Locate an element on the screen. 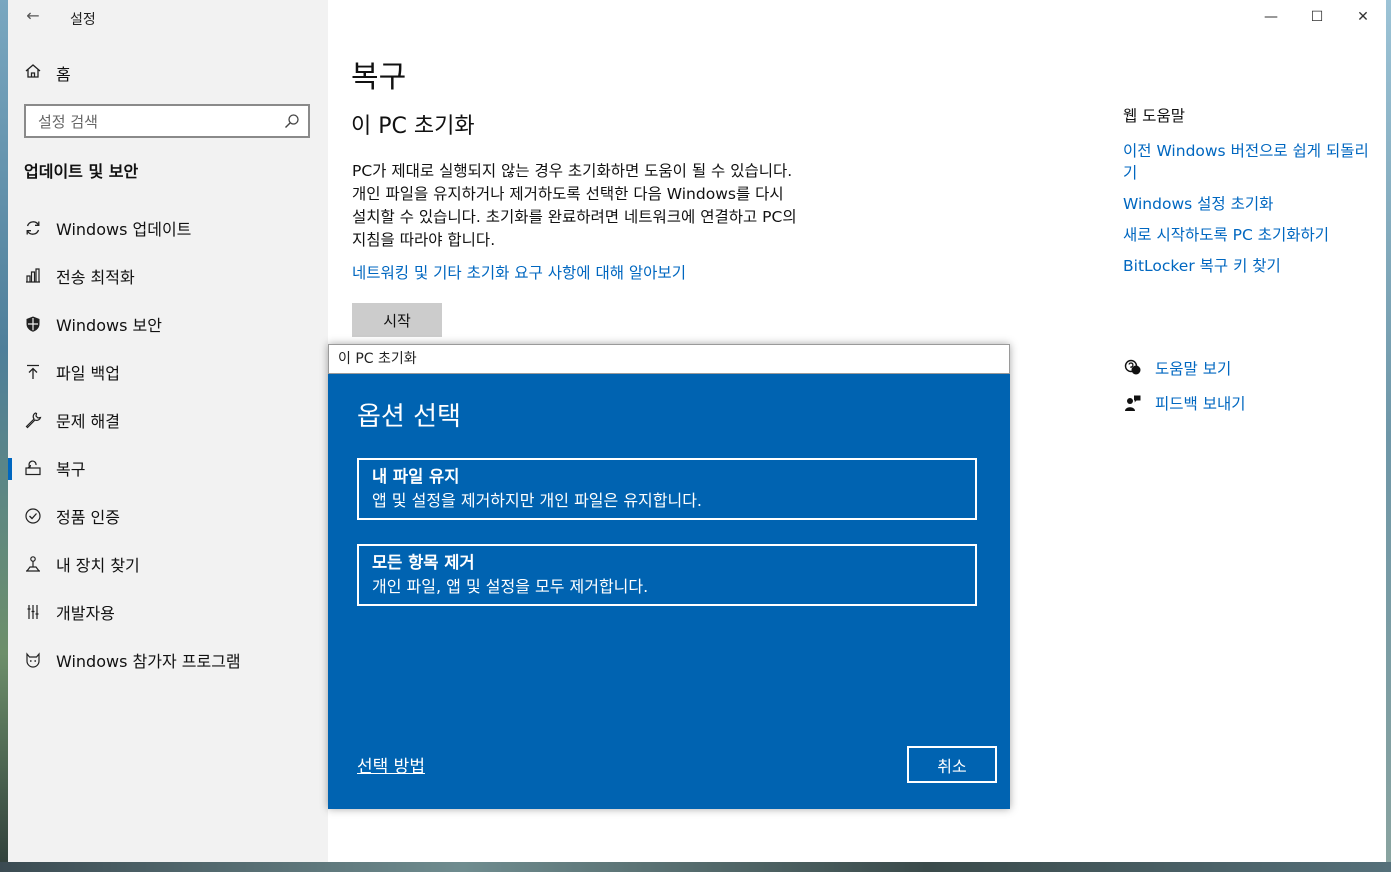 This screenshot has width=1391, height=872. sync-icon is located at coordinates (33, 228).